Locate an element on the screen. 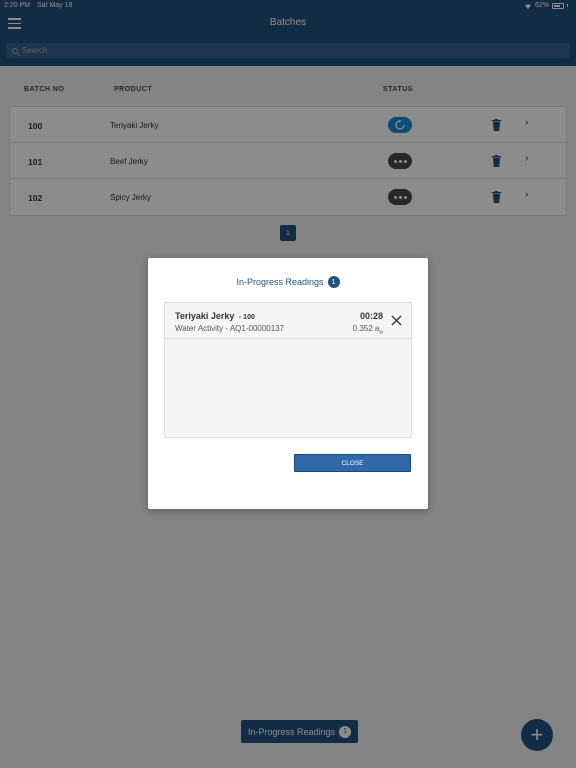 Image resolution: width=576 pixels, height=768 pixels. modal-title-text: In-Progress Readings is located at coordinates (280, 282).